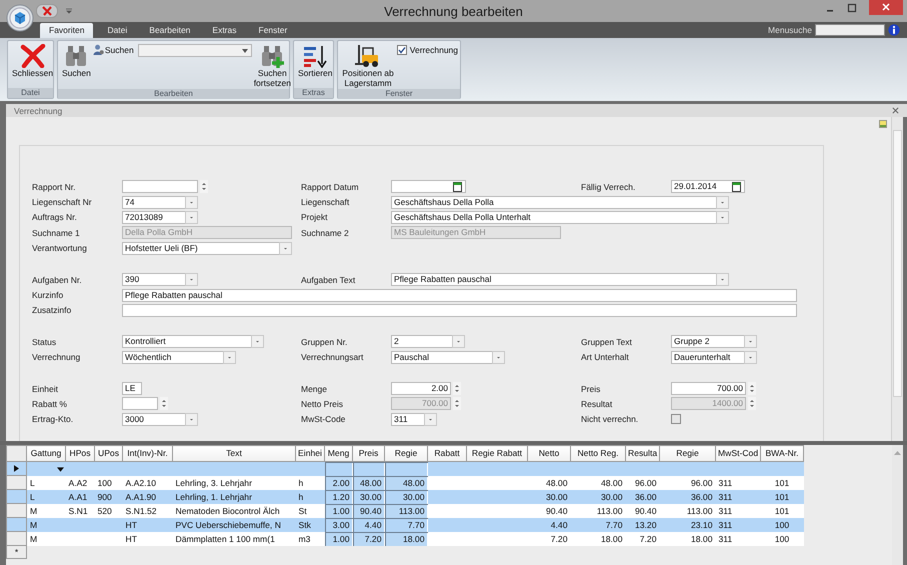  I want to click on dropdown: 3000, so click(160, 419).